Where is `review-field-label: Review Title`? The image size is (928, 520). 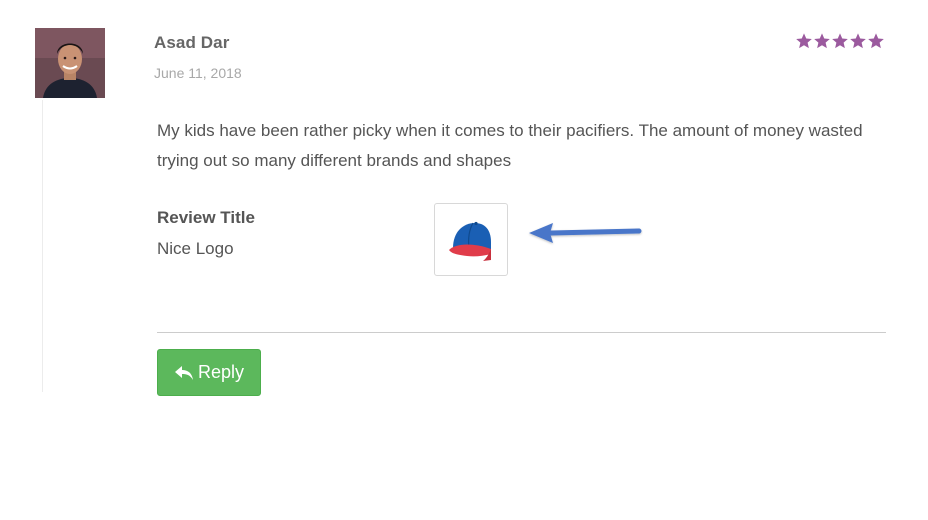
review-field-label: Review Title is located at coordinates (206, 217).